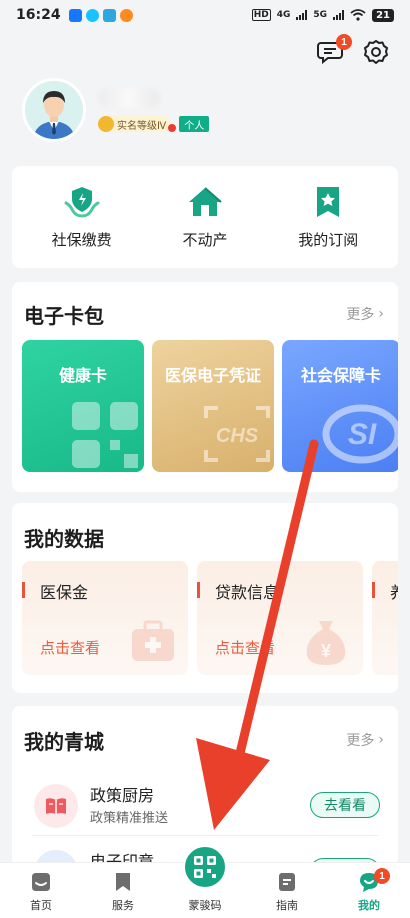  Describe the element at coordinates (129, 818) in the screenshot. I see `list-item-subtitle: 政策精准推送` at that location.